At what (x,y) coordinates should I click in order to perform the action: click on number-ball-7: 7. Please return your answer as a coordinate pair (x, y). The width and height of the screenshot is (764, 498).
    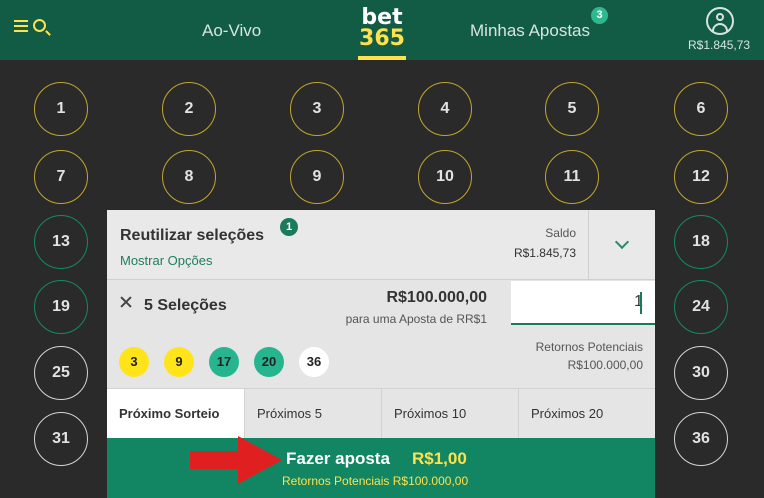
    Looking at the image, I should click on (61, 177).